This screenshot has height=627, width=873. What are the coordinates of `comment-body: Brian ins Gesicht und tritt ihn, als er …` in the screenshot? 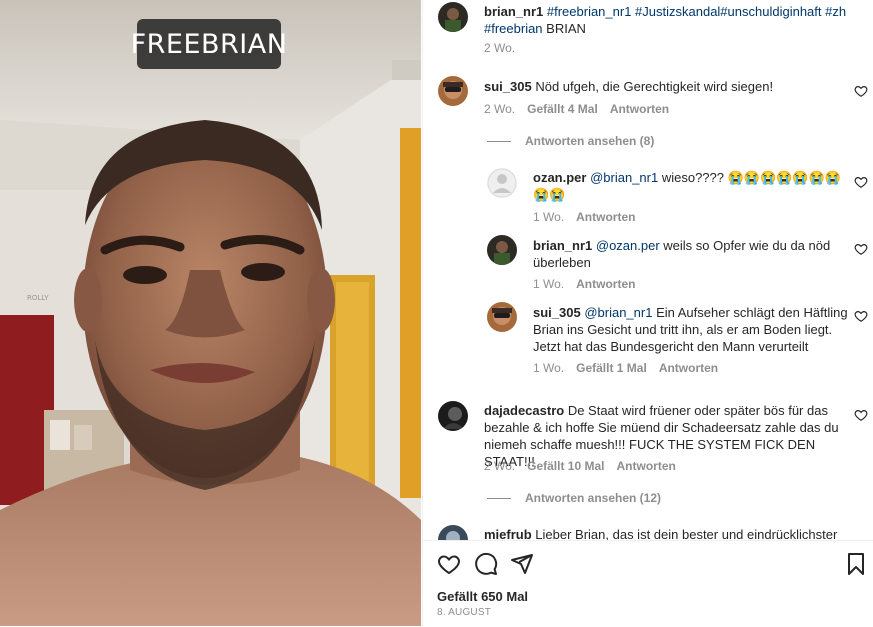 It's located at (683, 329).